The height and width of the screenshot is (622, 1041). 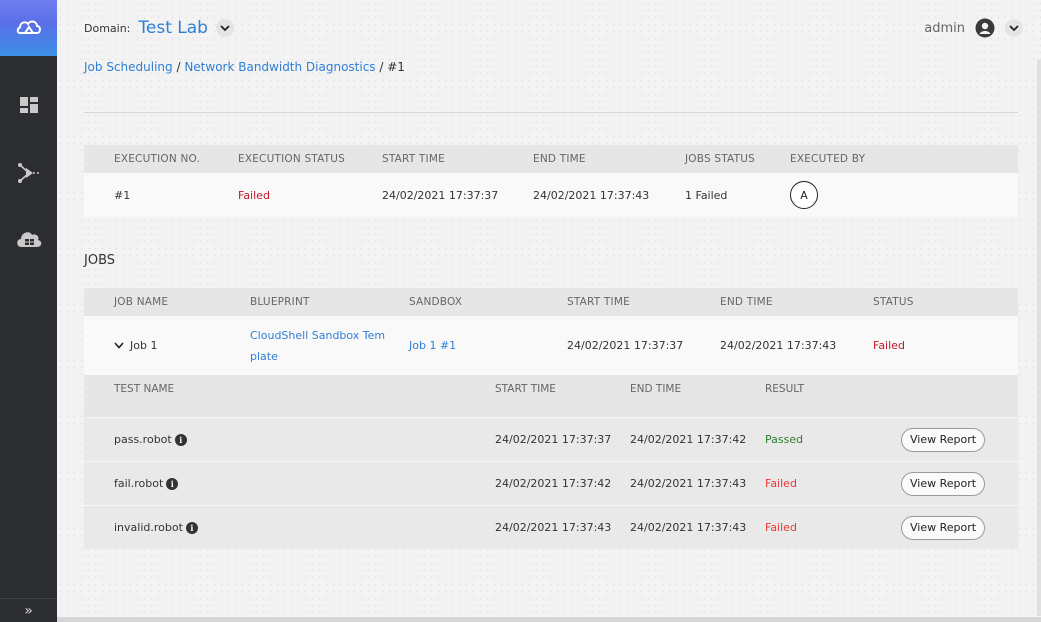 What do you see at coordinates (784, 439) in the screenshot?
I see `test-result: Passed` at bounding box center [784, 439].